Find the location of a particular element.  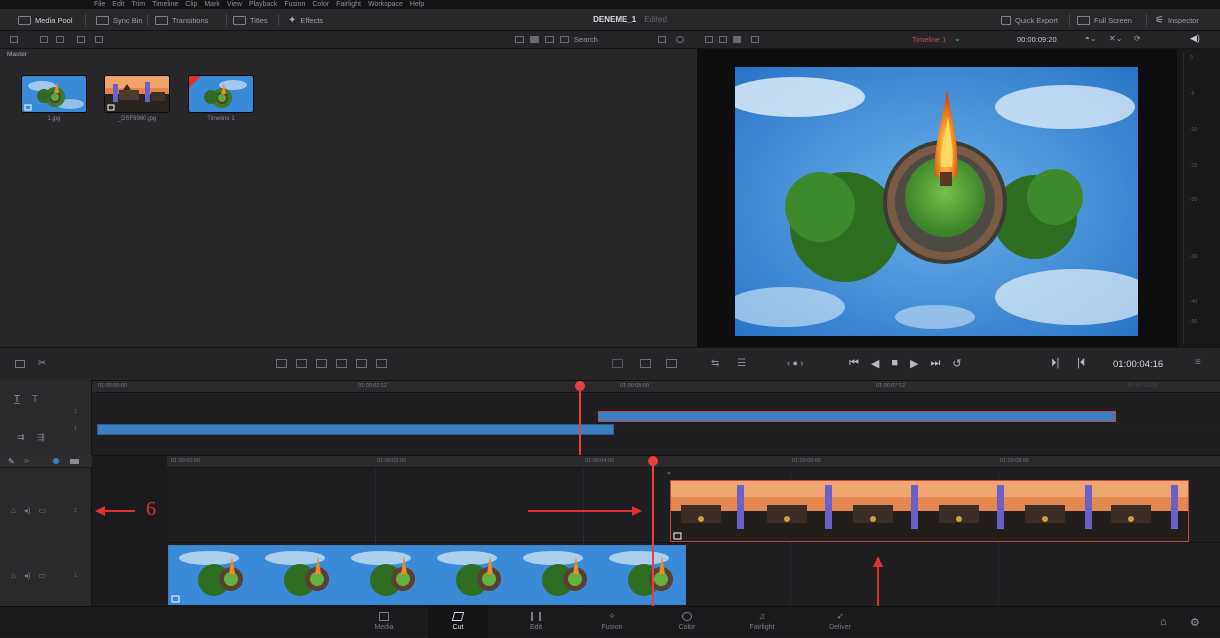

clip-2: _DSF9980.jpg is located at coordinates (137, 98).